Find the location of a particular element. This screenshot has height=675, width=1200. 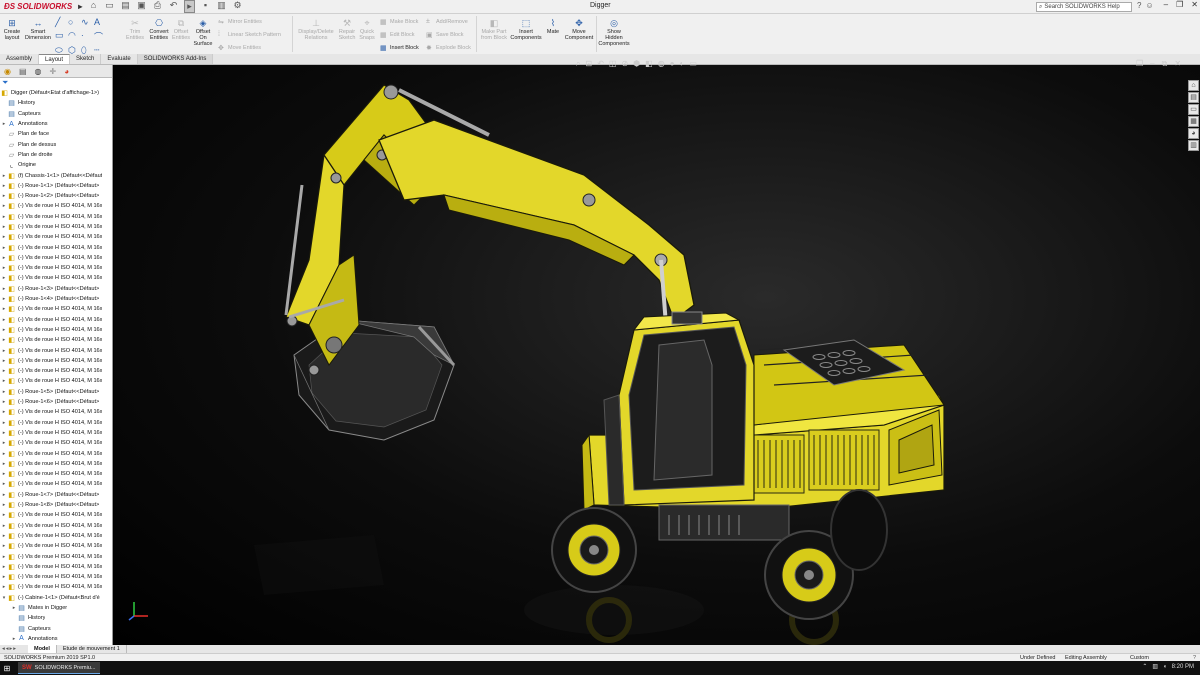

make-block-button: ▦ Make Block is located at coordinates (399, 22).